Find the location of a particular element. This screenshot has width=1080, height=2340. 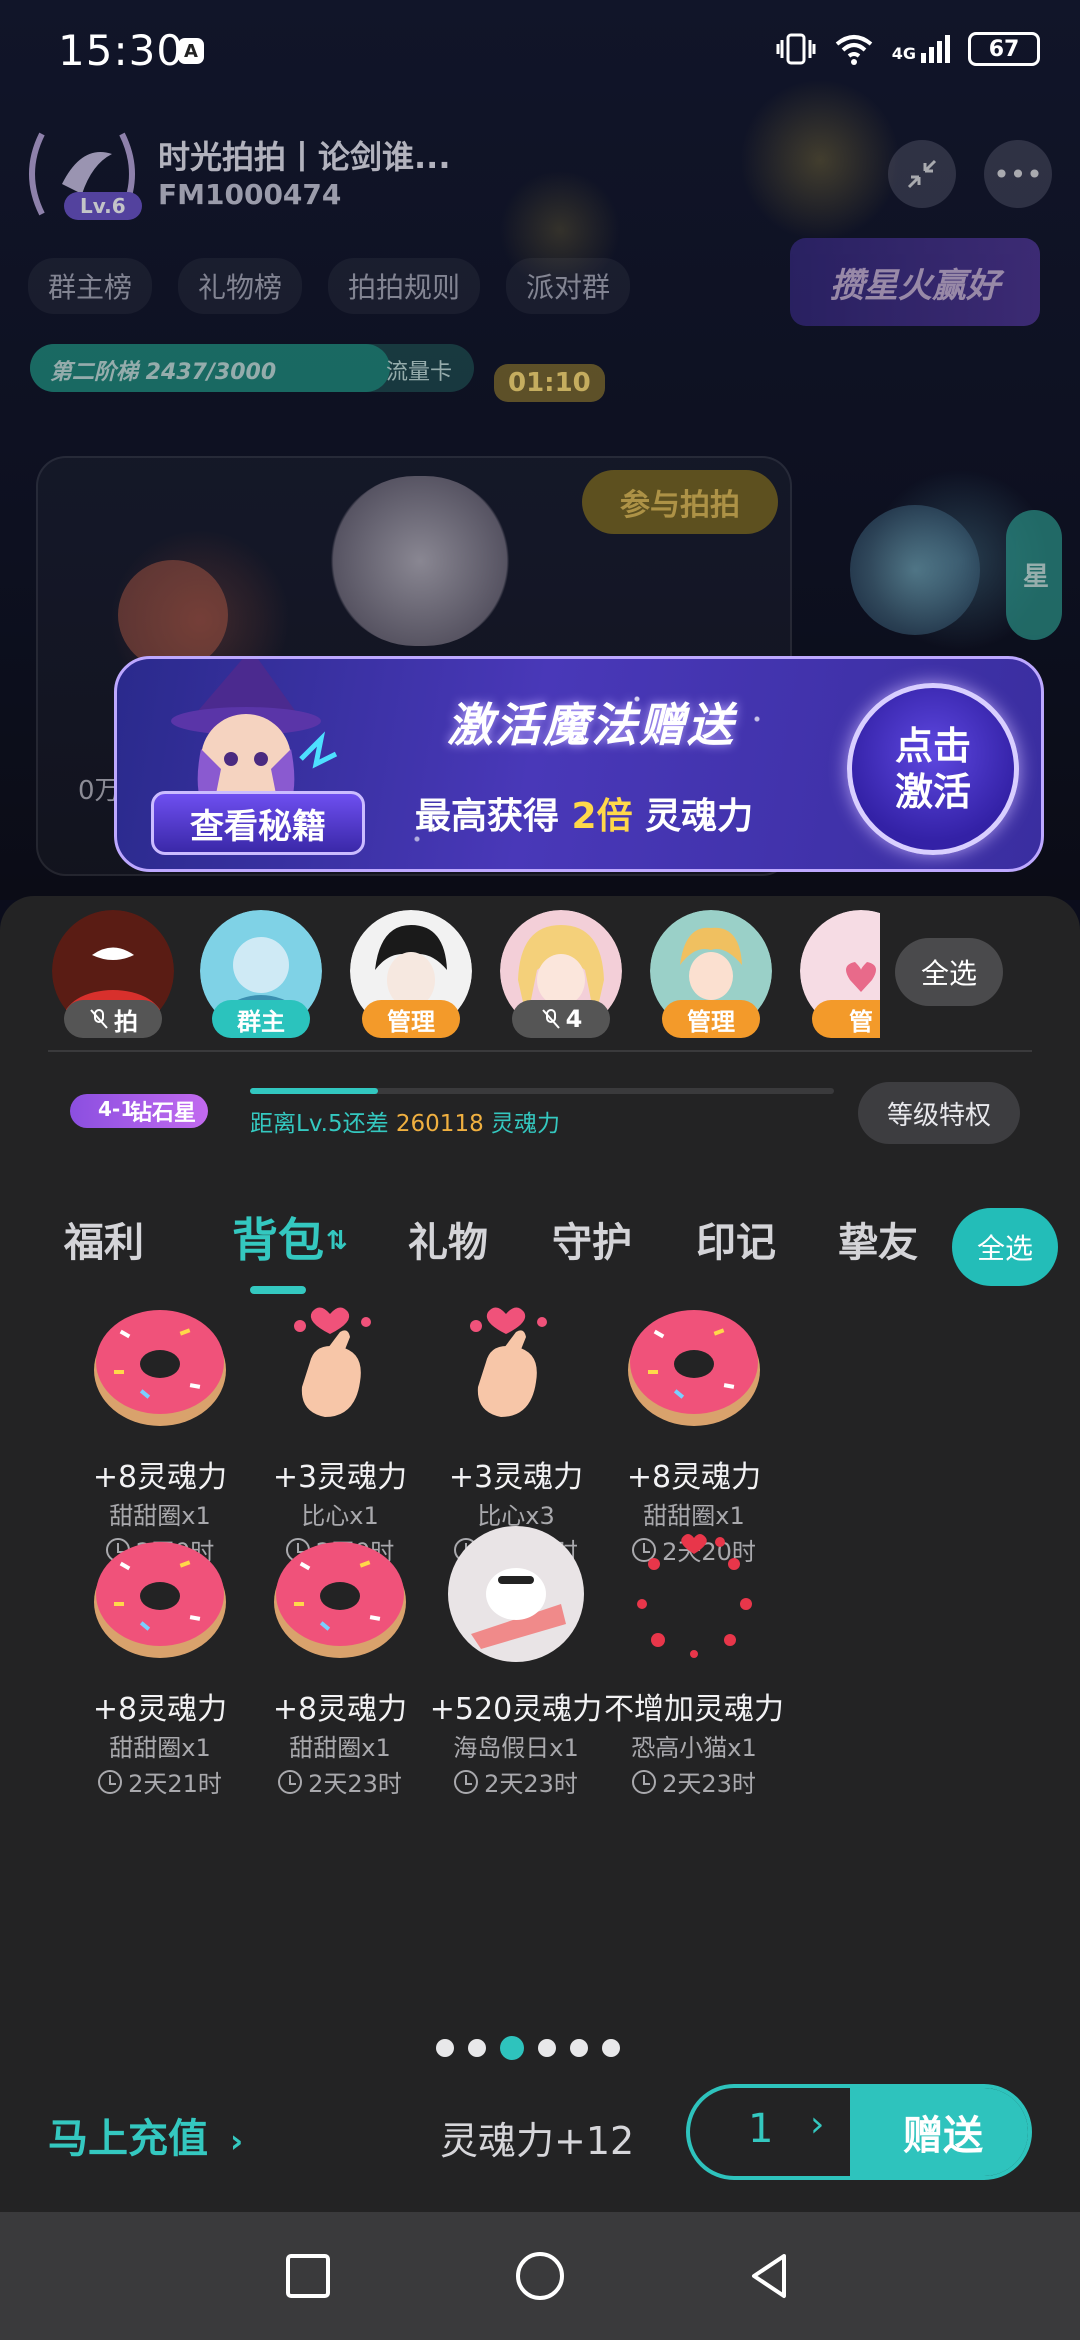

gift-name: 恐高小猫x1 is located at coordinates (694, 1748).